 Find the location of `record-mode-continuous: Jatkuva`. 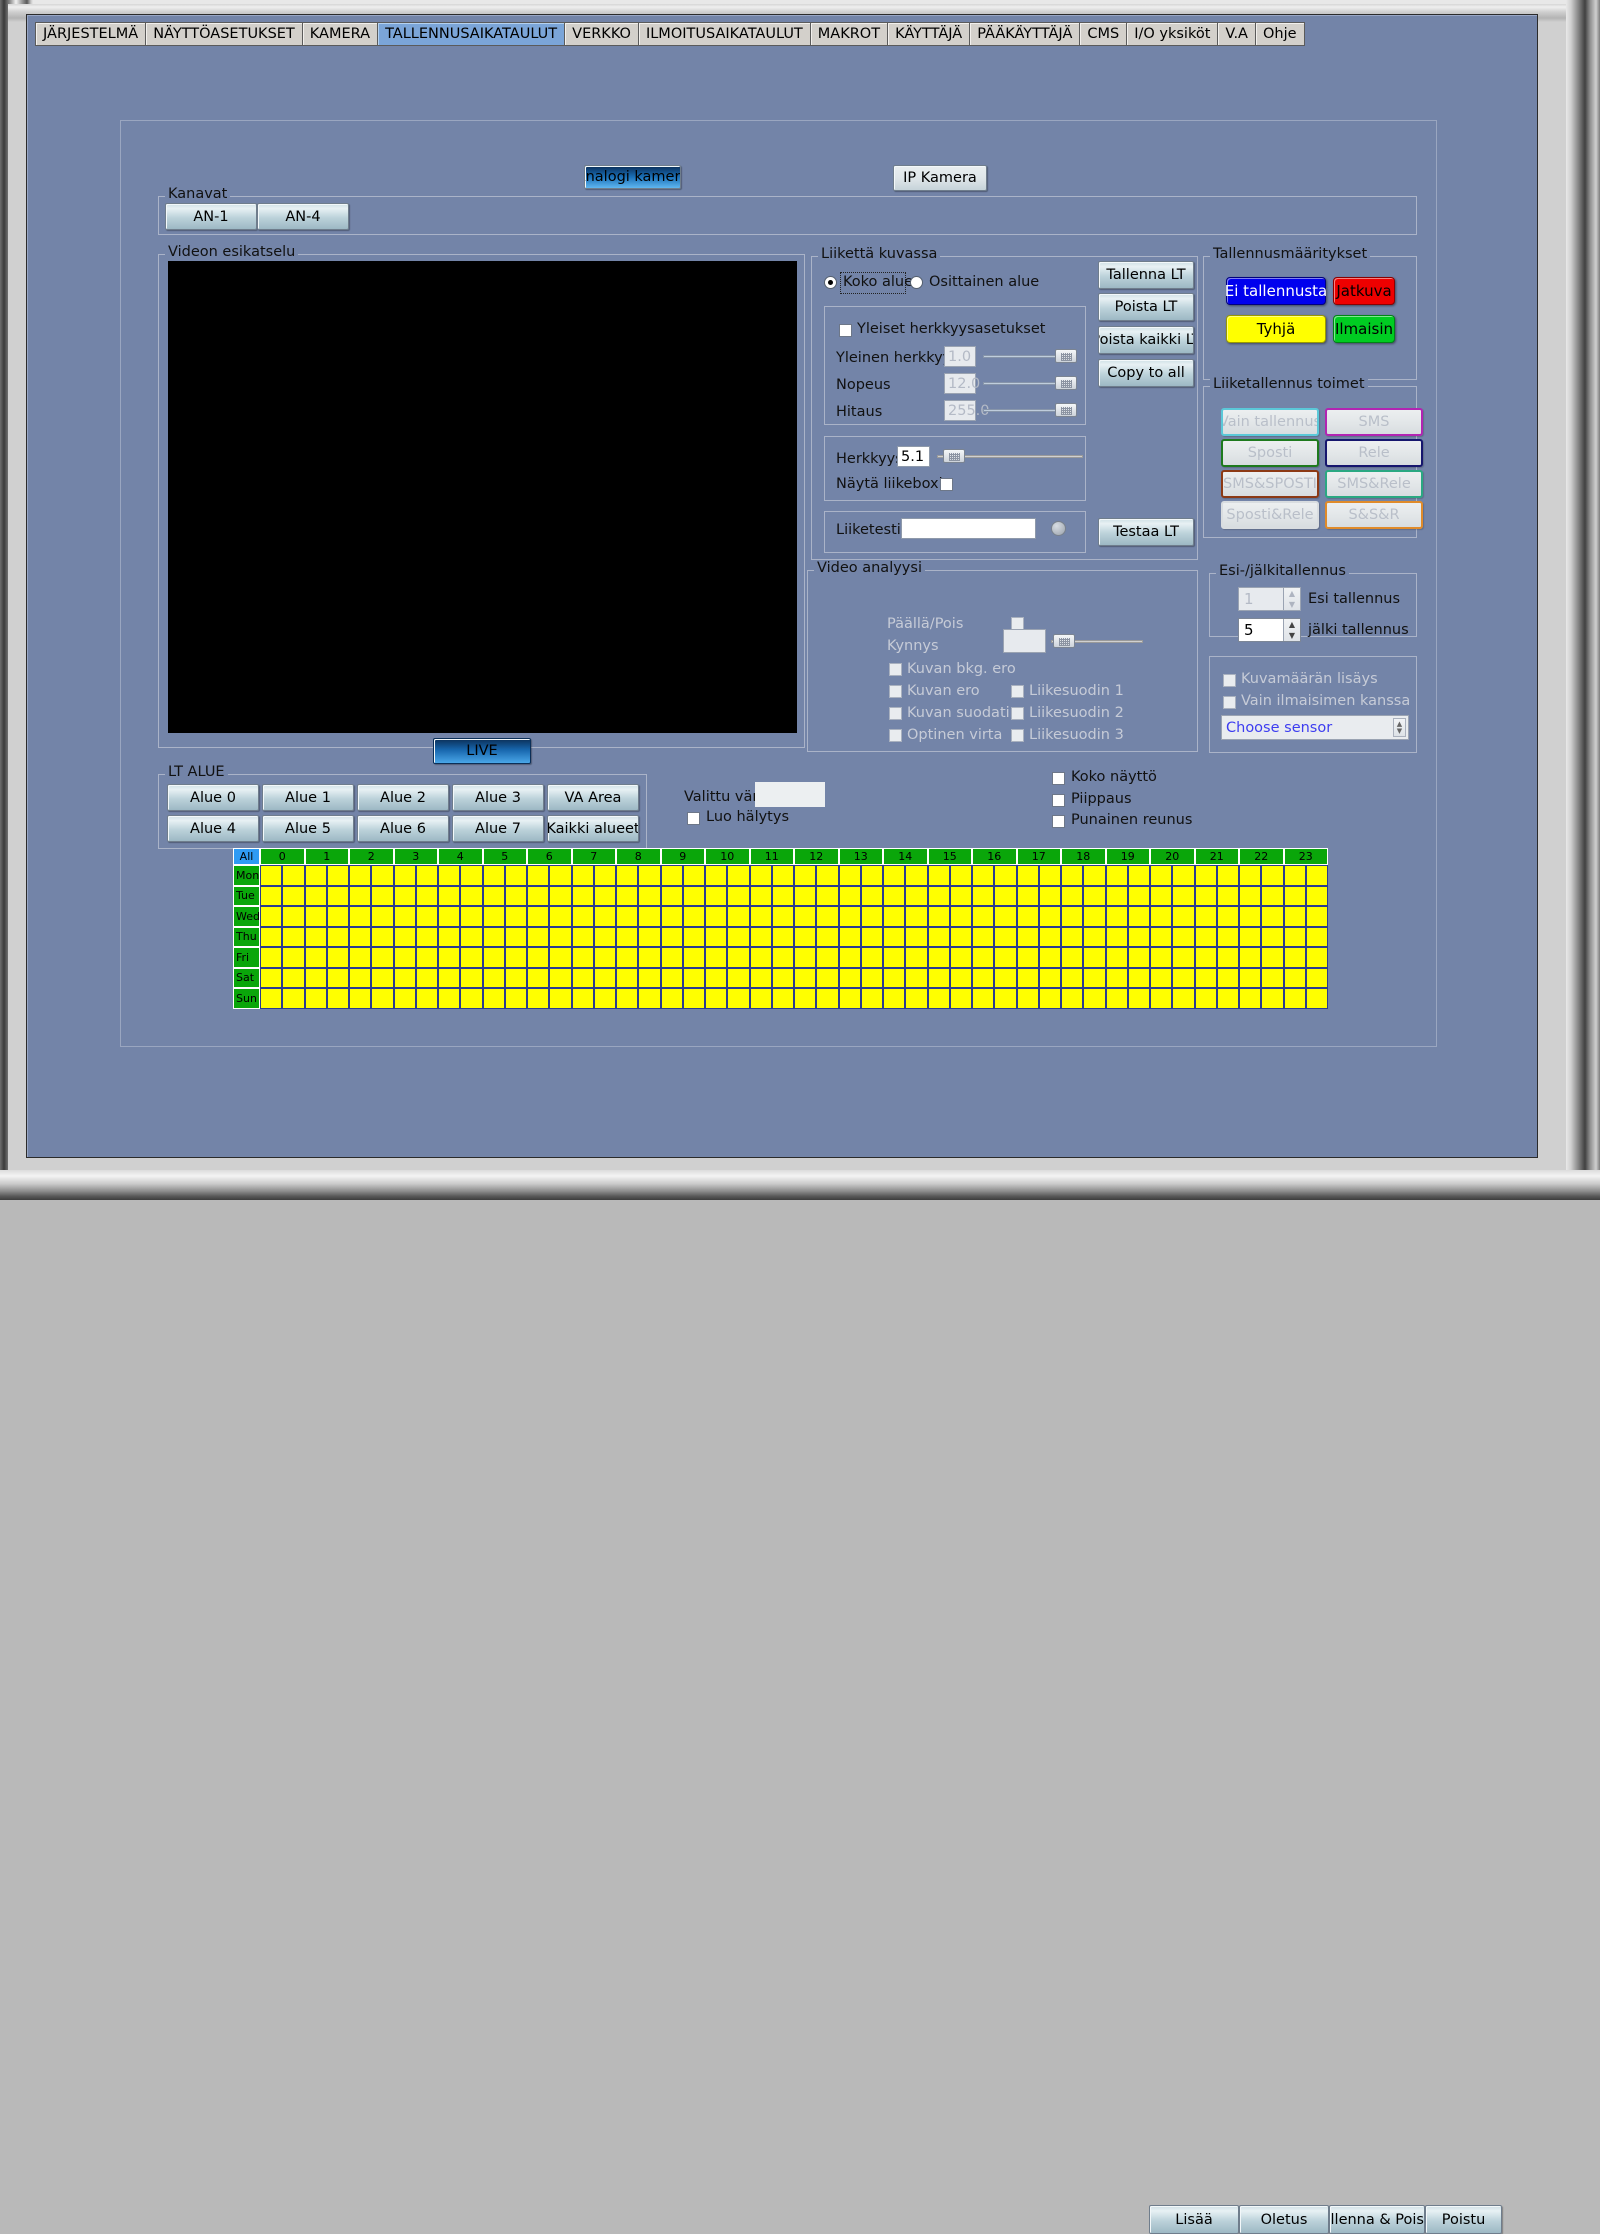

record-mode-continuous: Jatkuva is located at coordinates (1364, 291).